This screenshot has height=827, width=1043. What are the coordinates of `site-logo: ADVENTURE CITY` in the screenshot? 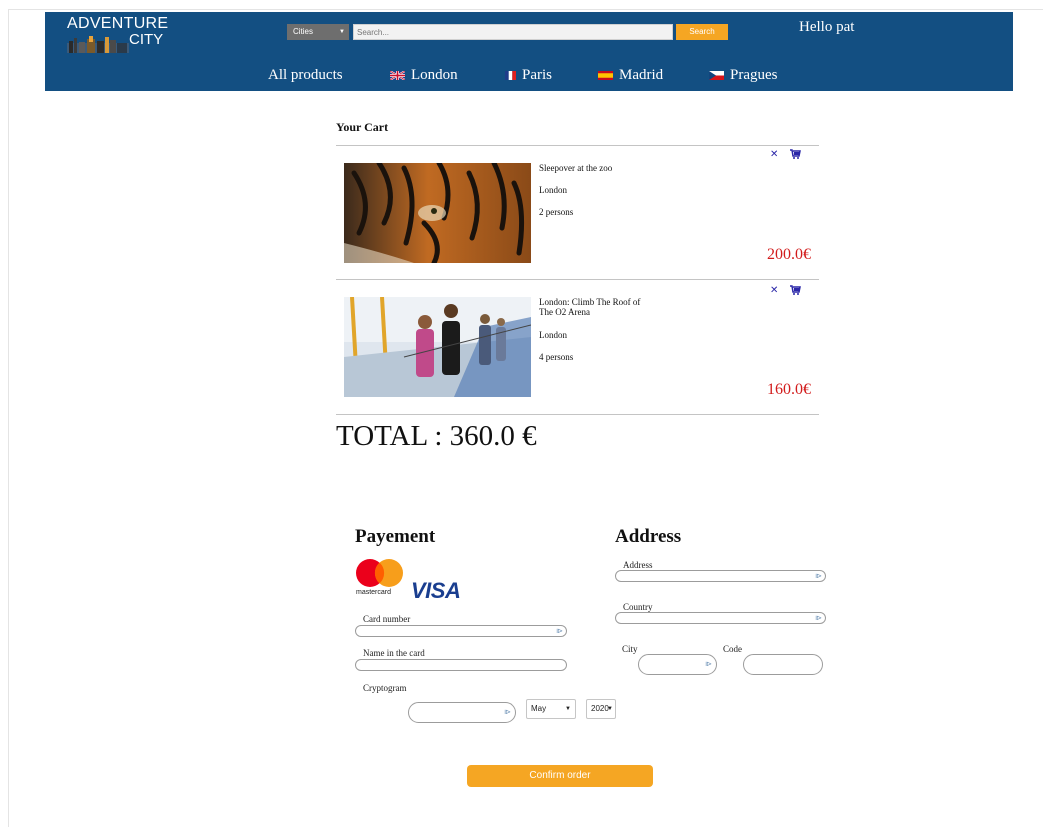 It's located at (122, 37).